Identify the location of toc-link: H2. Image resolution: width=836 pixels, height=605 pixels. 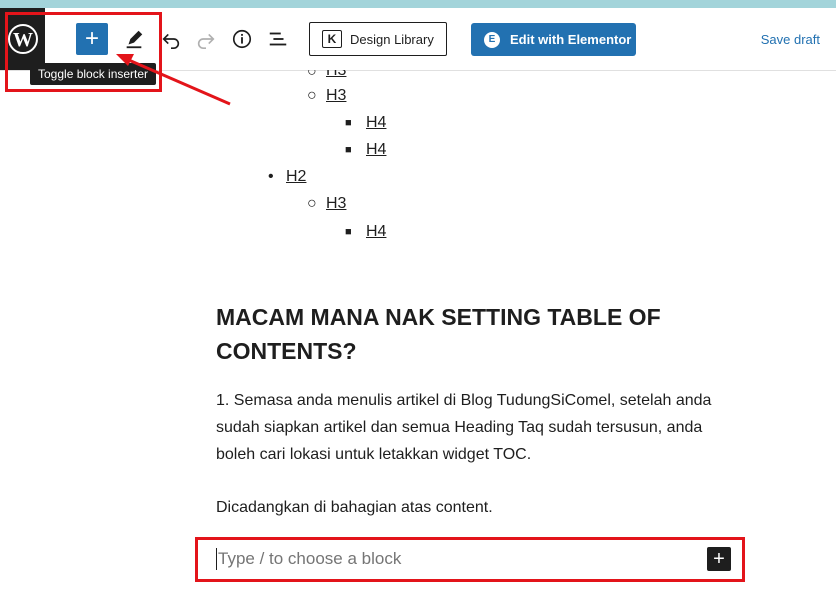
(296, 177).